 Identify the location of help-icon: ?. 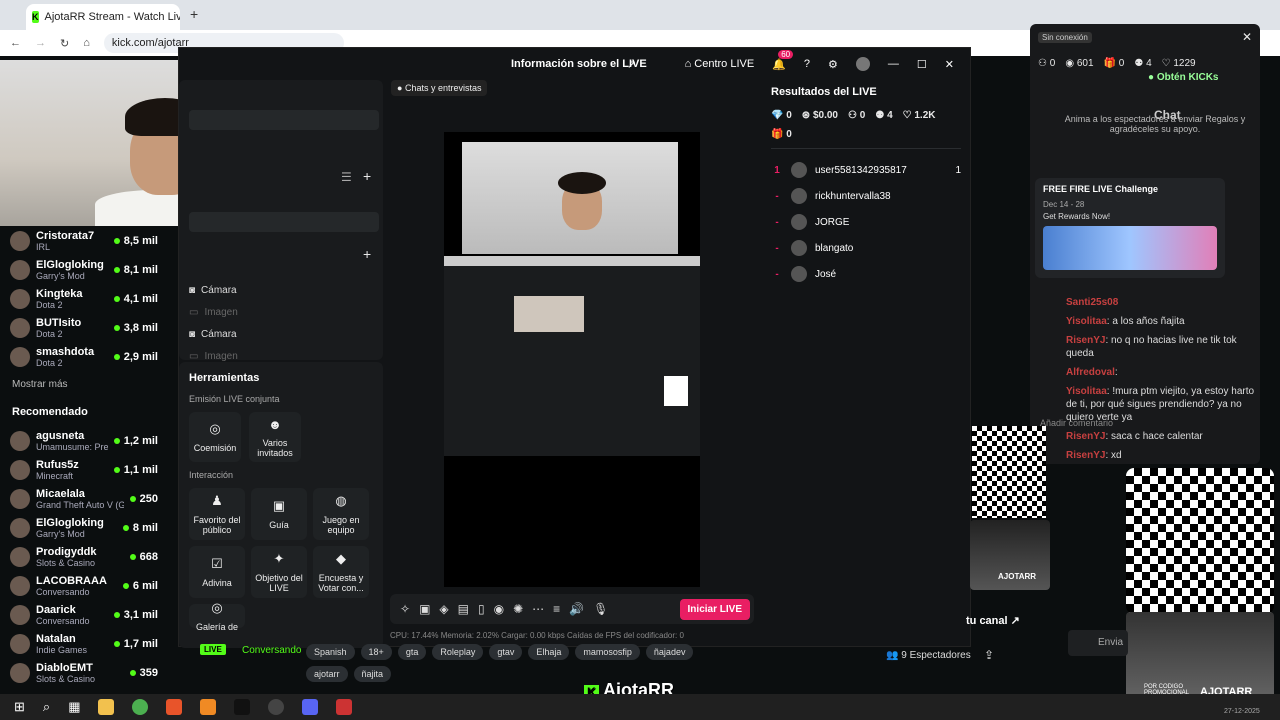
(807, 64).